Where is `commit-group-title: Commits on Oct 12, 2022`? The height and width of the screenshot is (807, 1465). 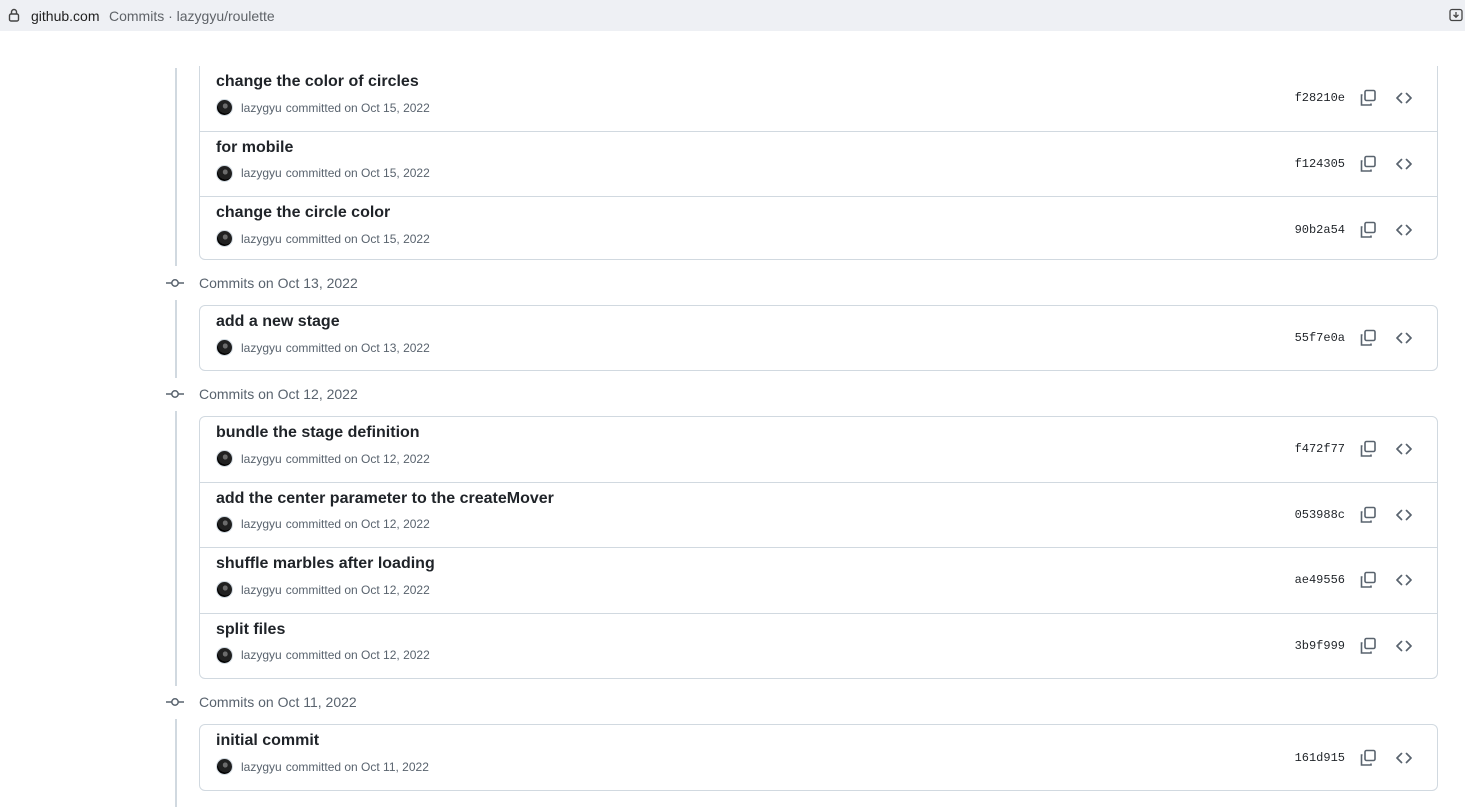 commit-group-title: Commits on Oct 12, 2022 is located at coordinates (278, 394).